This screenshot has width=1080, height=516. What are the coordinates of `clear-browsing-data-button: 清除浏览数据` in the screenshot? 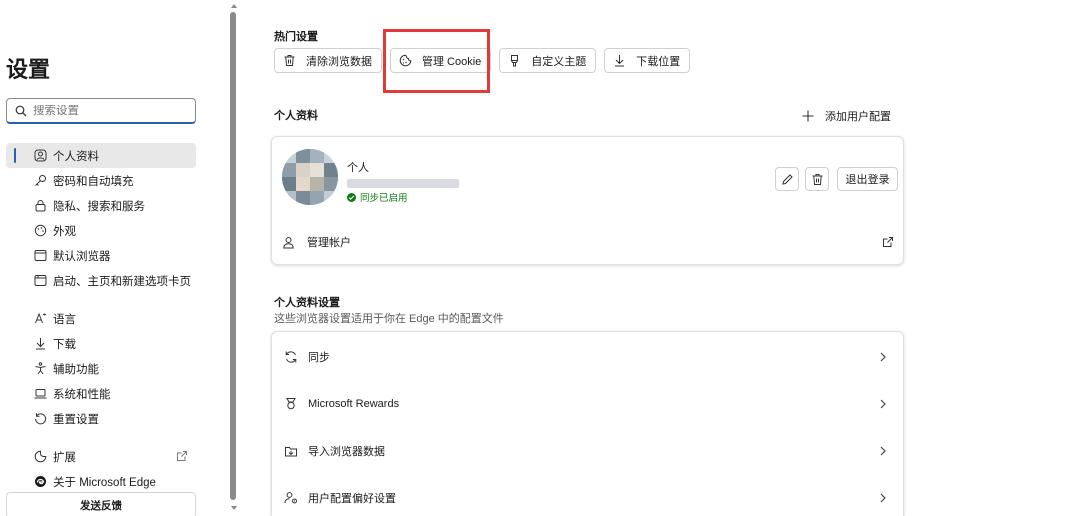 It's located at (328, 60).